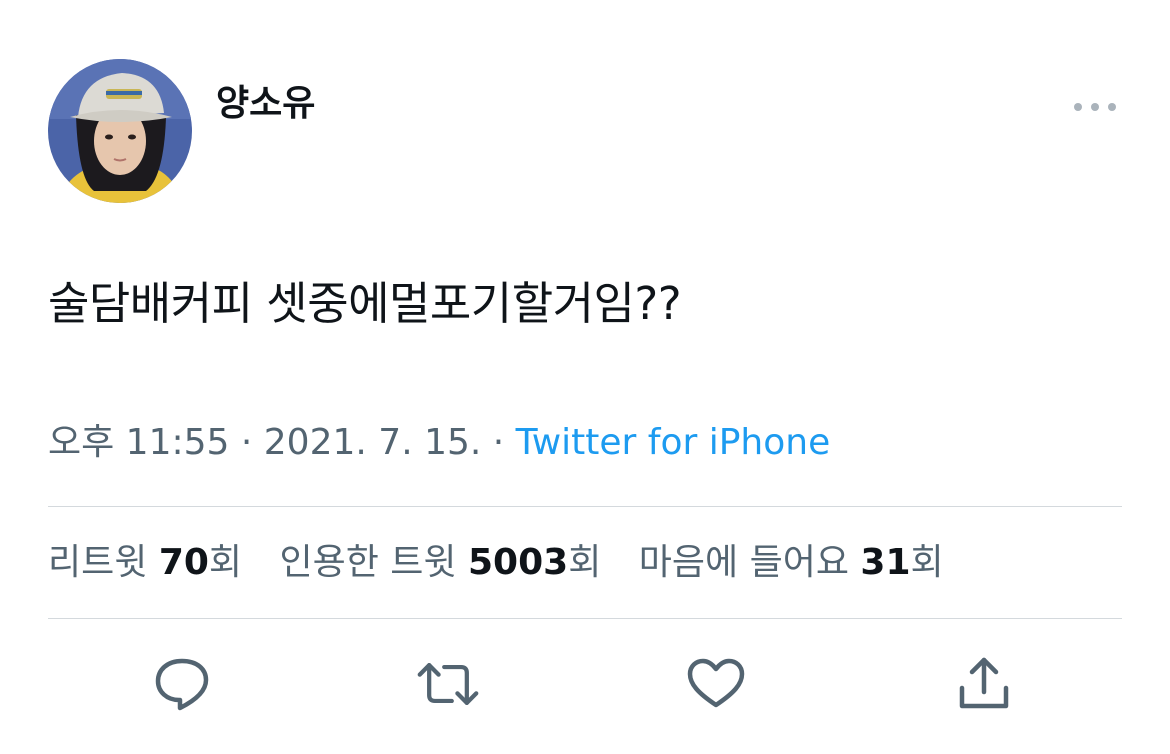 The height and width of the screenshot is (754, 1170). I want to click on quote-count-value: 5003, so click(518, 562).